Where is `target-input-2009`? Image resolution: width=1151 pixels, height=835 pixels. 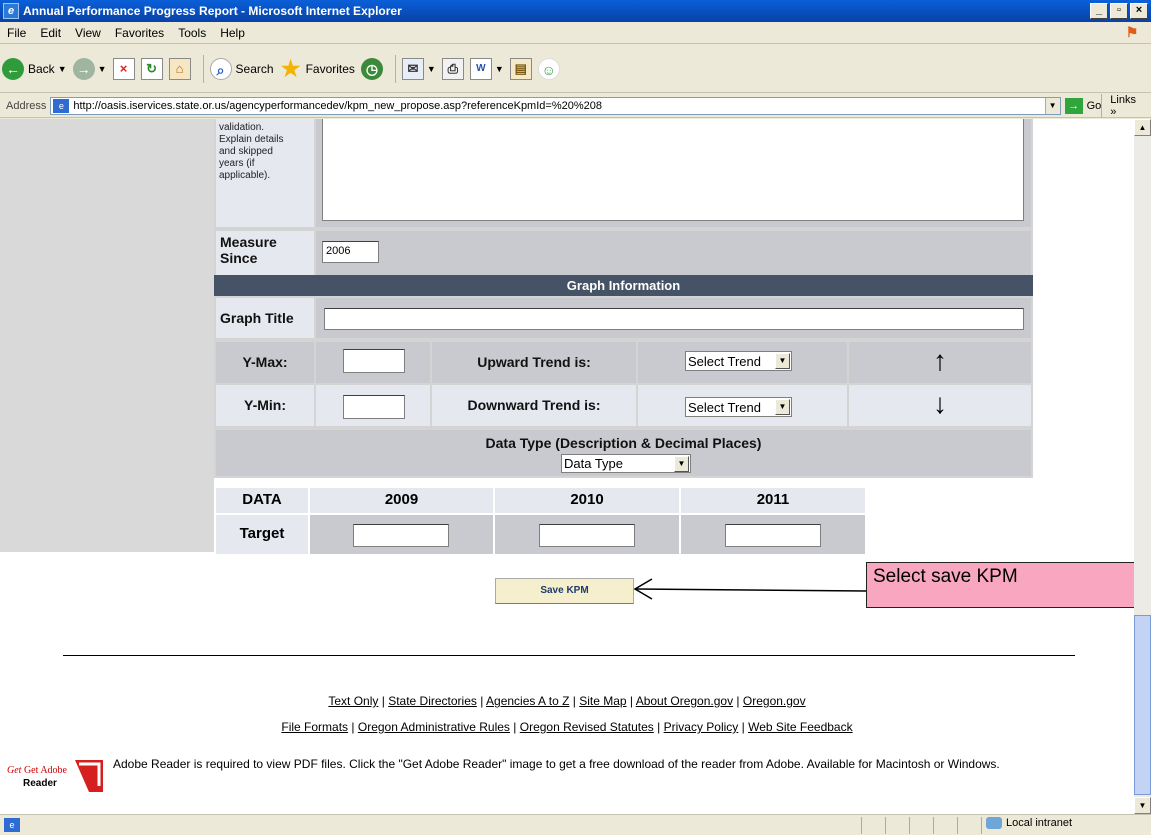 target-input-2009 is located at coordinates (401, 535).